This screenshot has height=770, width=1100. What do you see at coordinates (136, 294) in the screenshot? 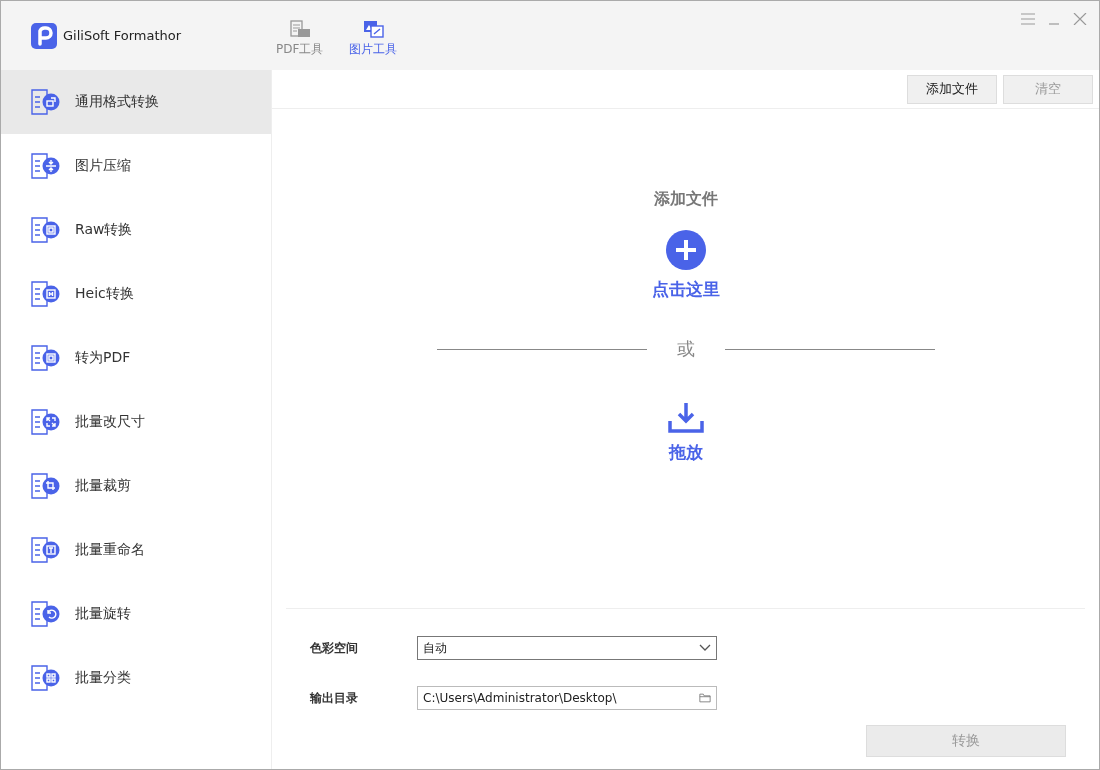
I see `sidebar-item: Heic转换` at bounding box center [136, 294].